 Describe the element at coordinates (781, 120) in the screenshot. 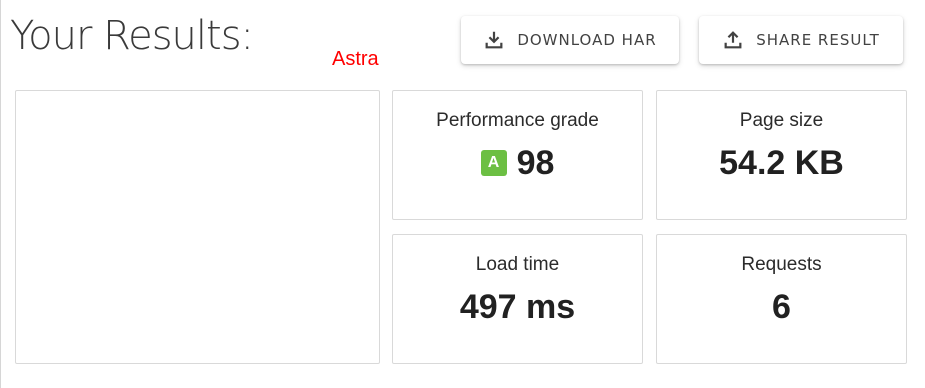

I see `page-size-label: Page size` at that location.